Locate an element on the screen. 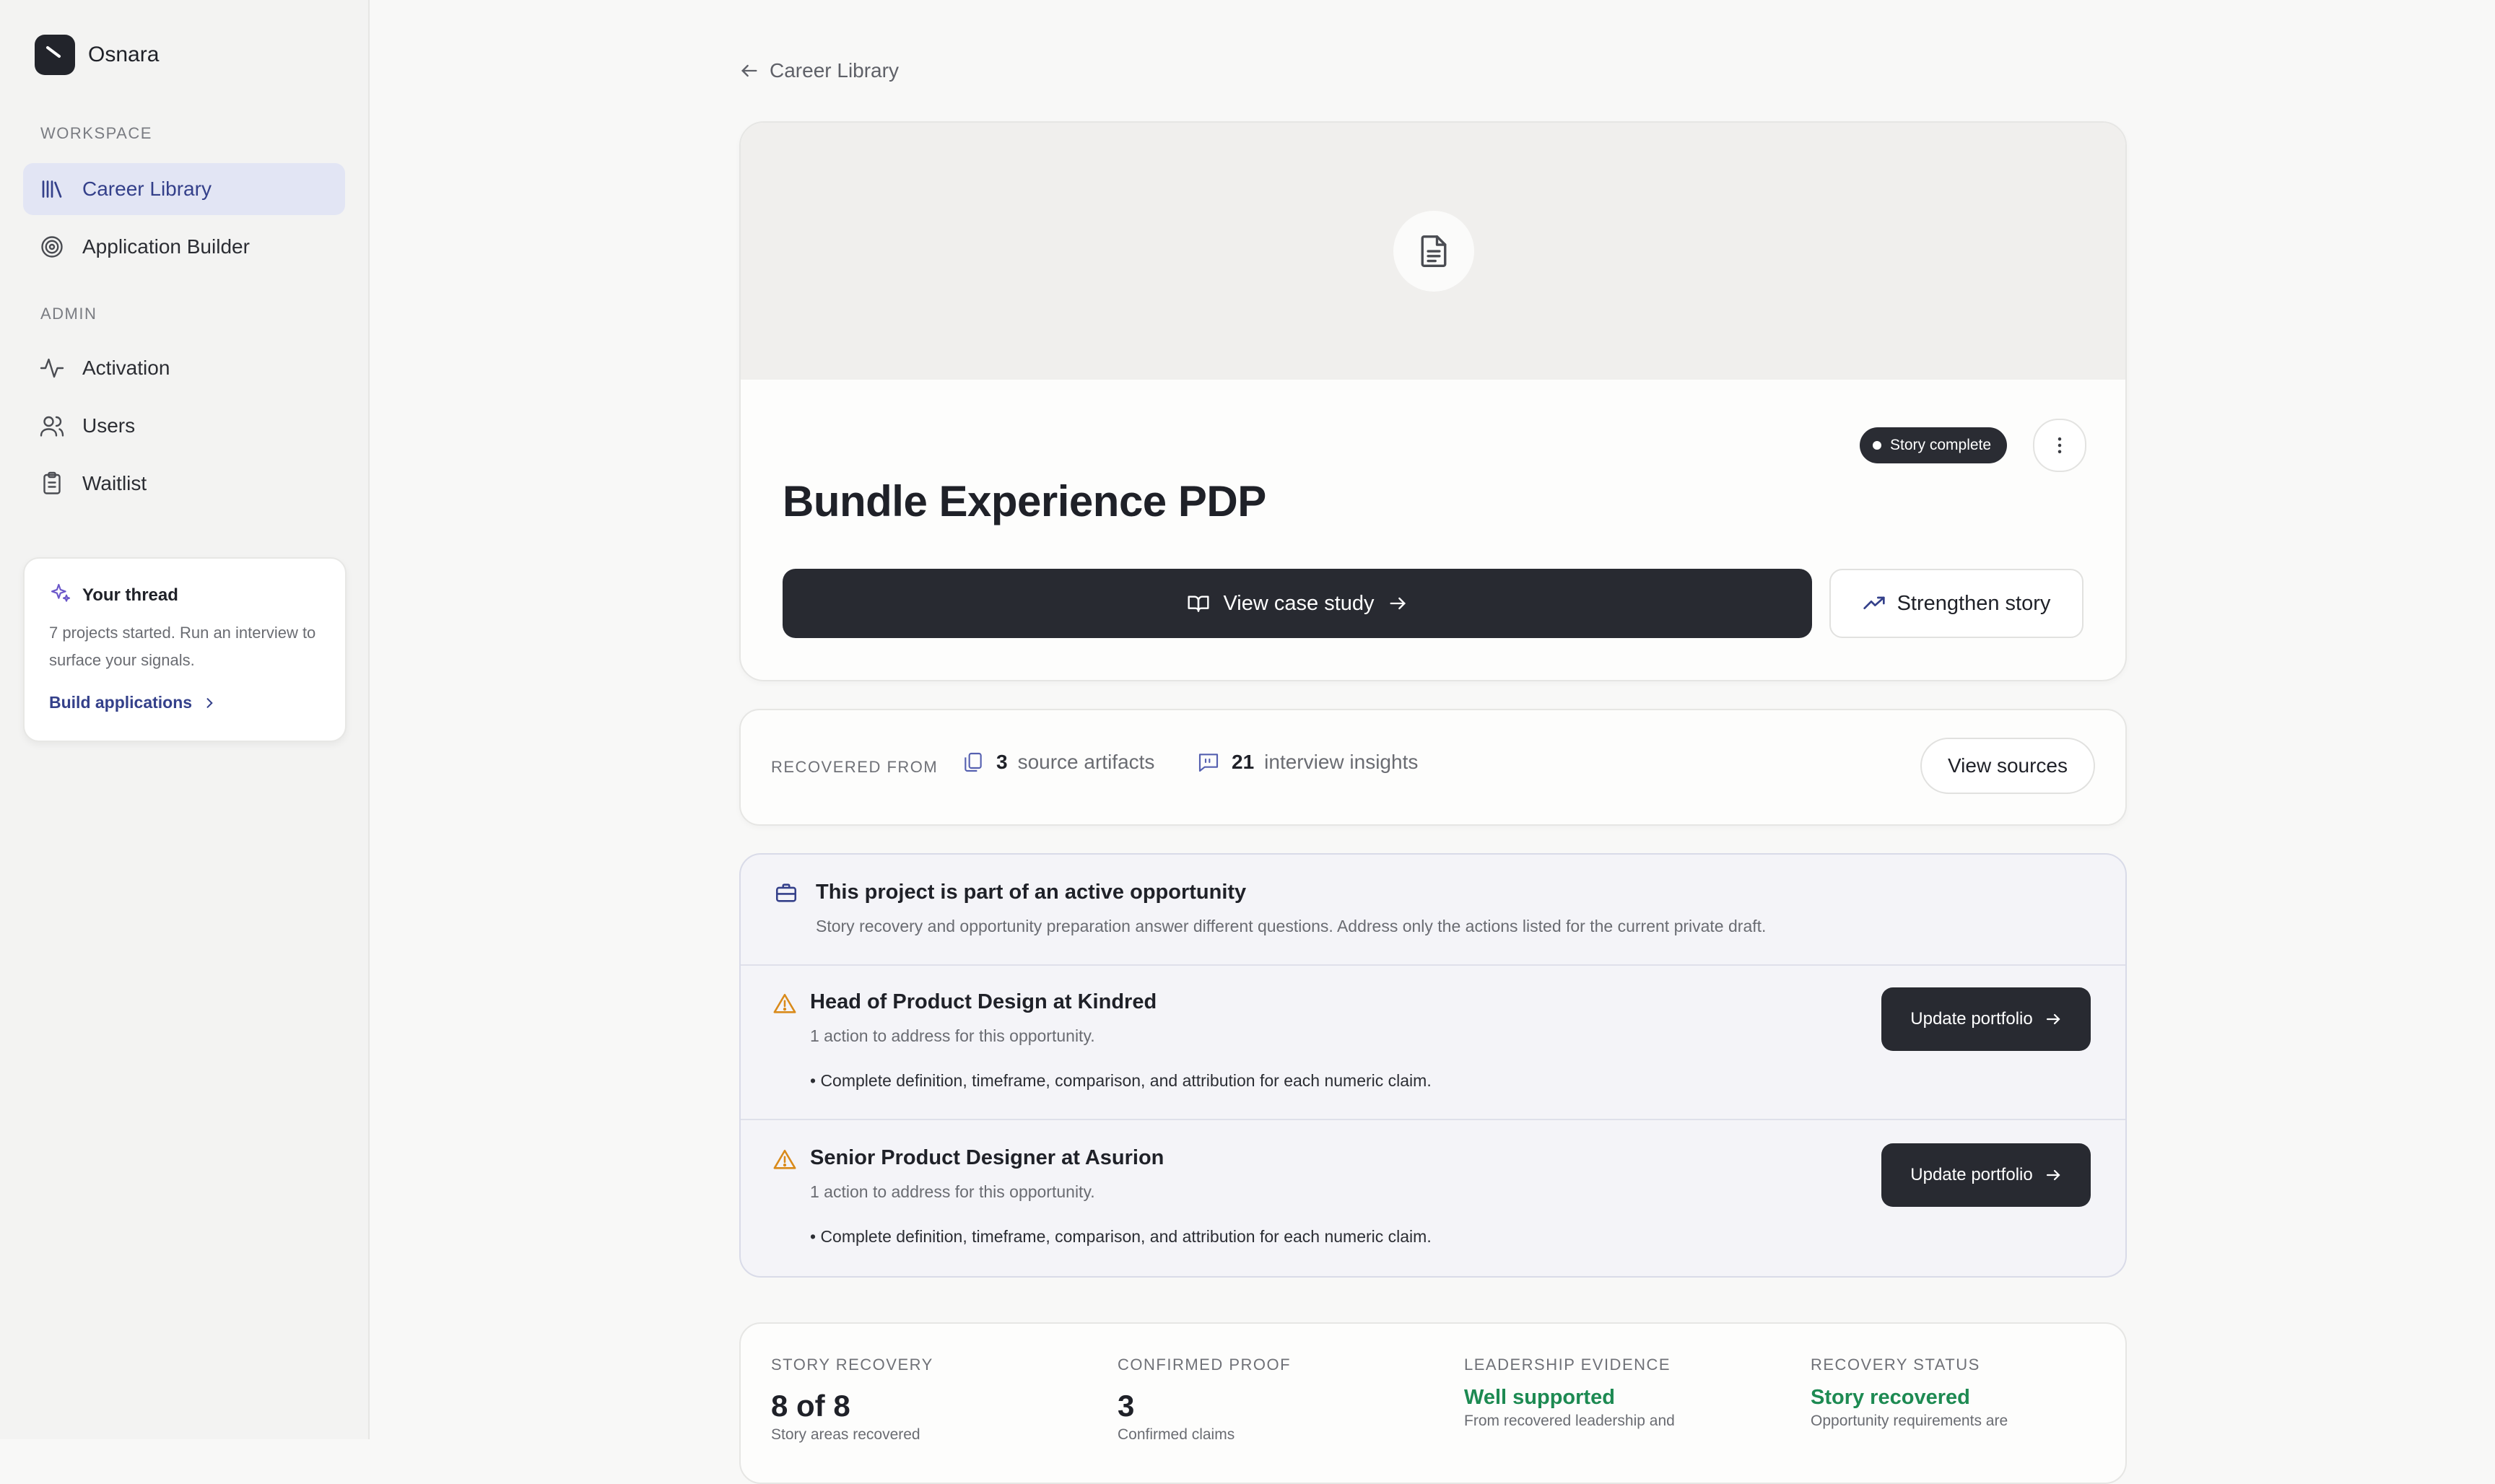  view-case-study-label: View case study is located at coordinates (1299, 603).